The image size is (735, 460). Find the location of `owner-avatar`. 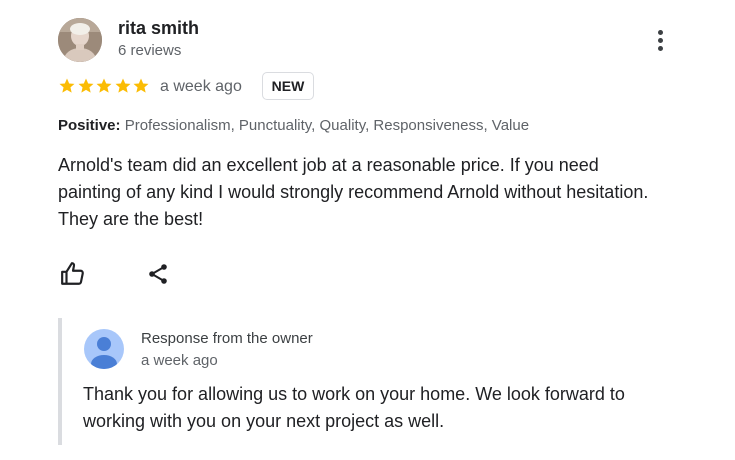

owner-avatar is located at coordinates (104, 349).